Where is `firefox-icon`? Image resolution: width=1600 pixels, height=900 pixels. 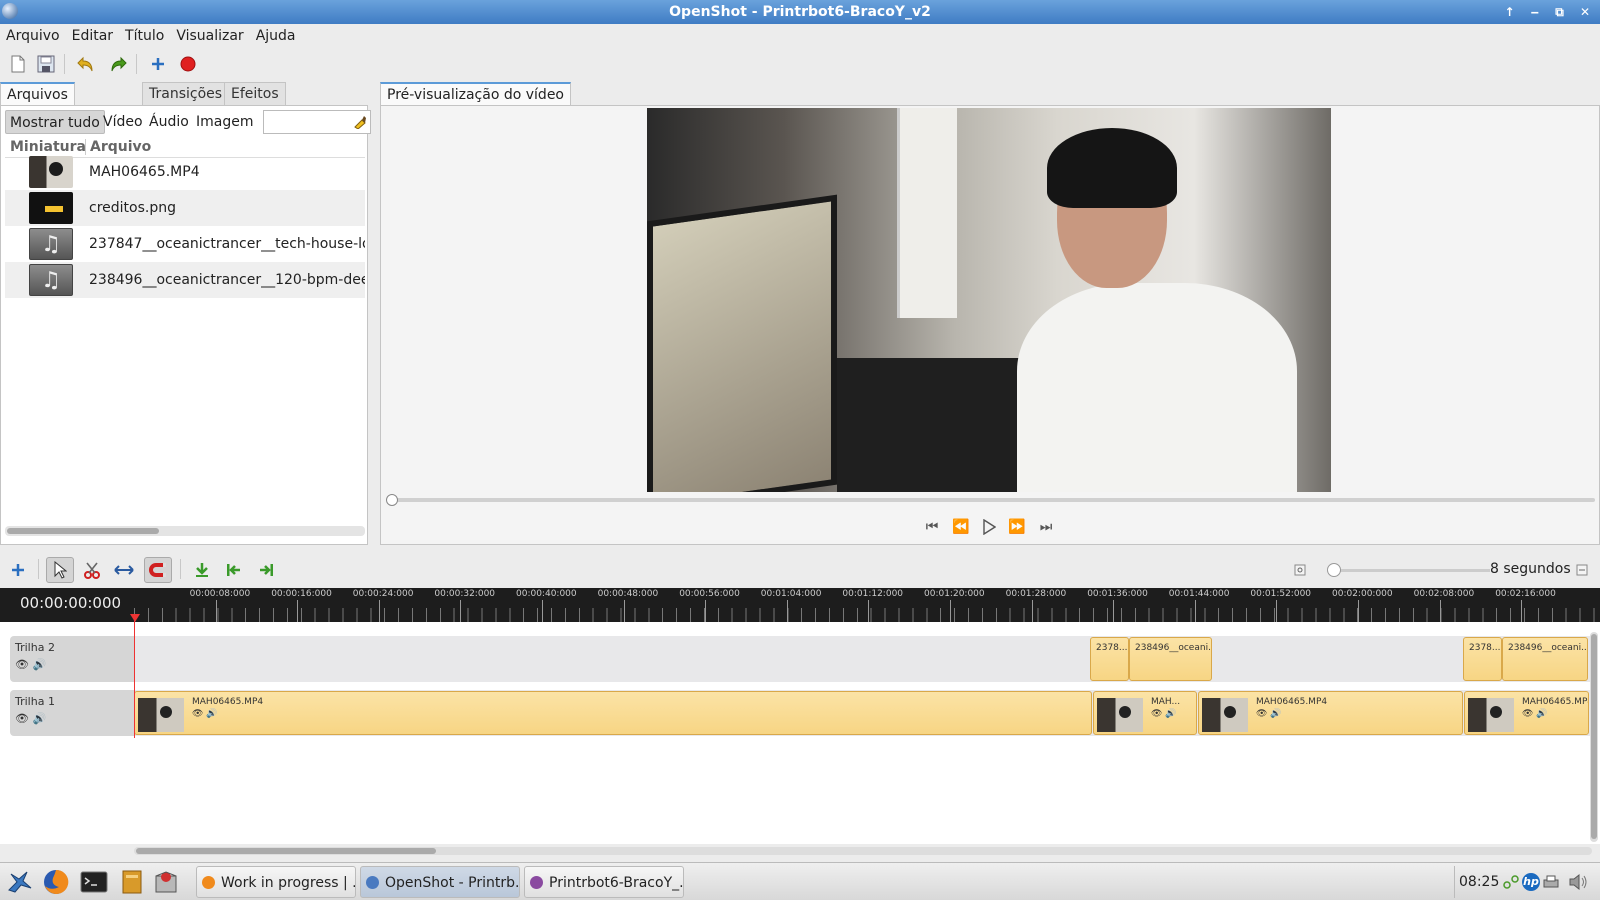
firefox-icon is located at coordinates (56, 882).